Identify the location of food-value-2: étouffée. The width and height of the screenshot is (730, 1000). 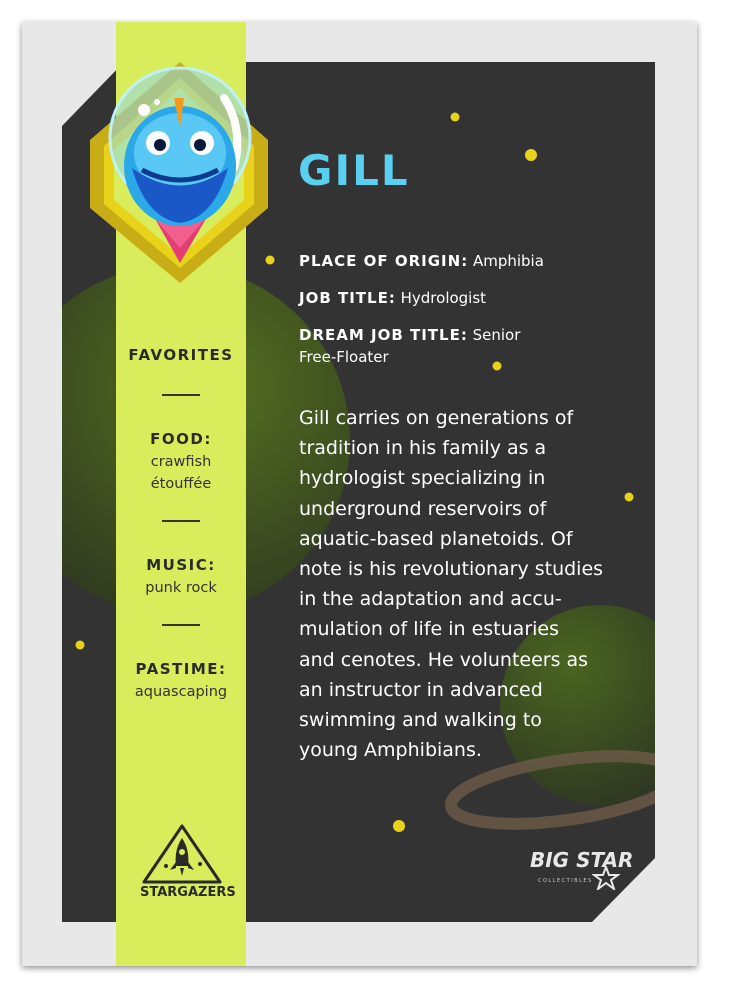
(181, 484).